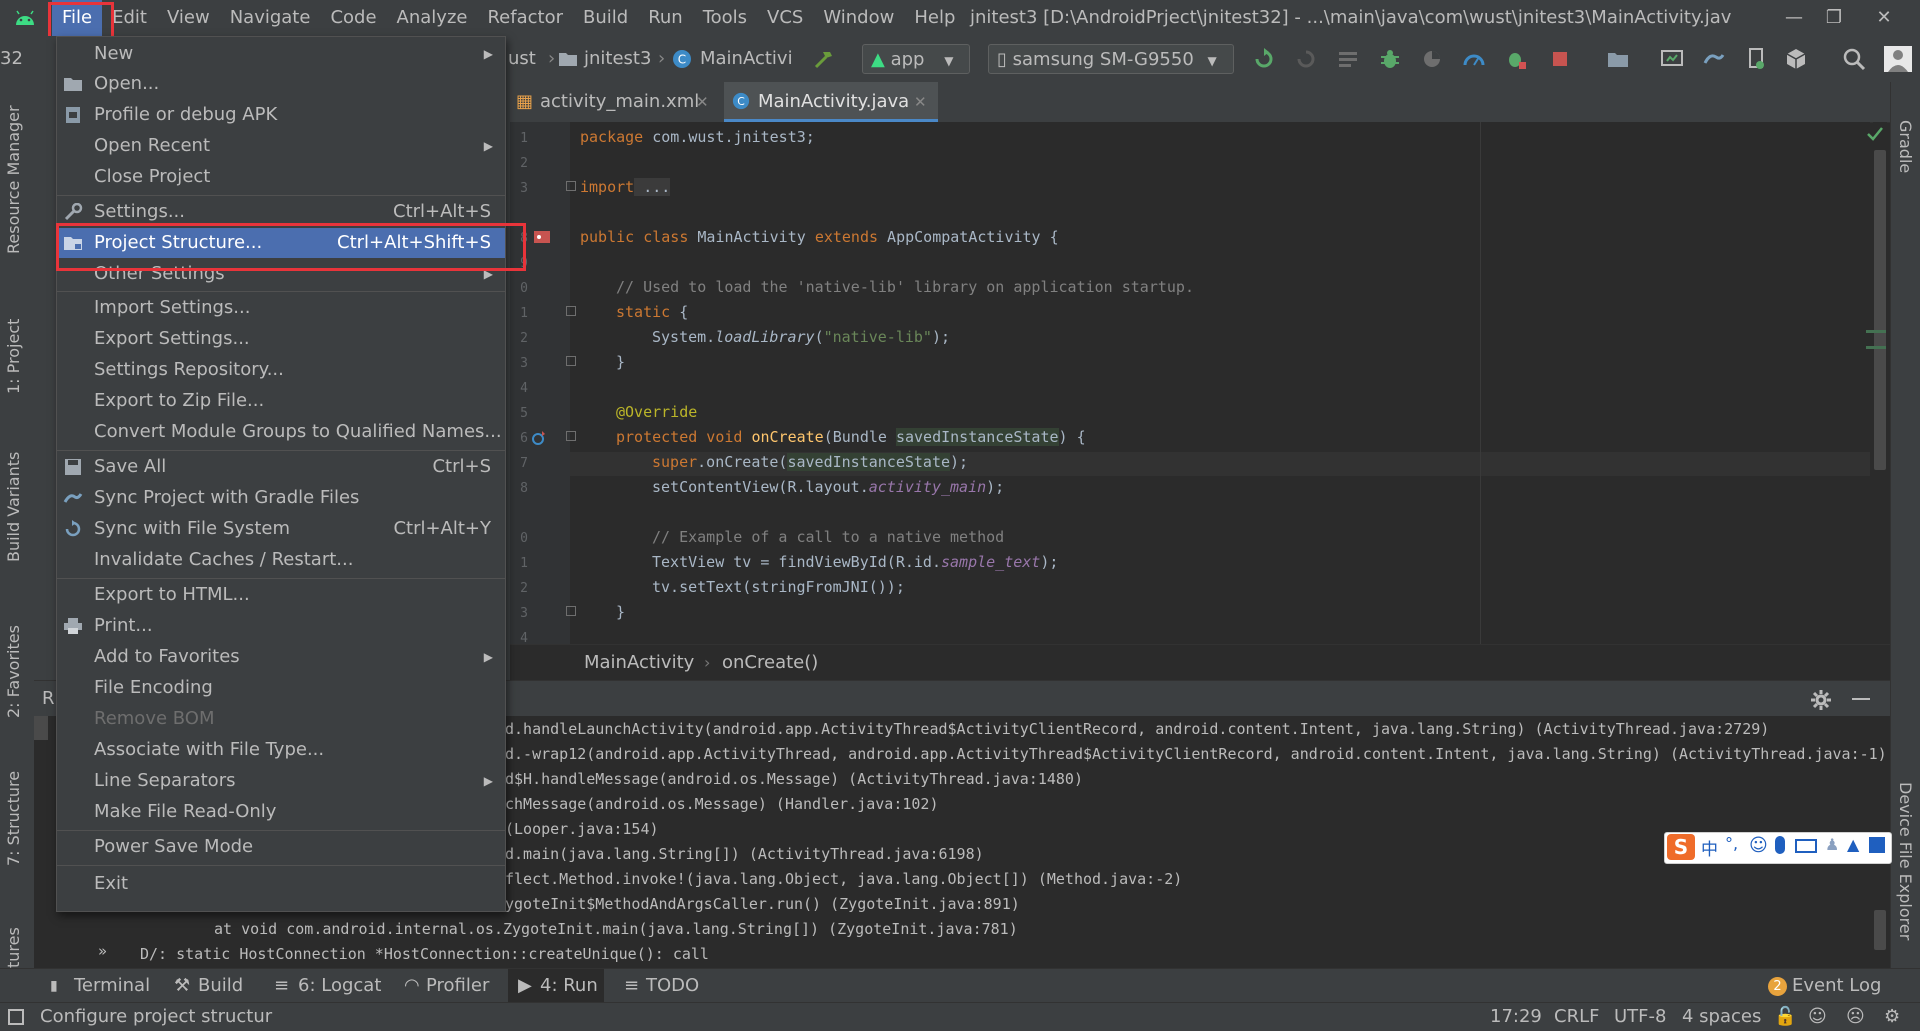  Describe the element at coordinates (934, 18) in the screenshot. I see `menu-help: Help` at that location.